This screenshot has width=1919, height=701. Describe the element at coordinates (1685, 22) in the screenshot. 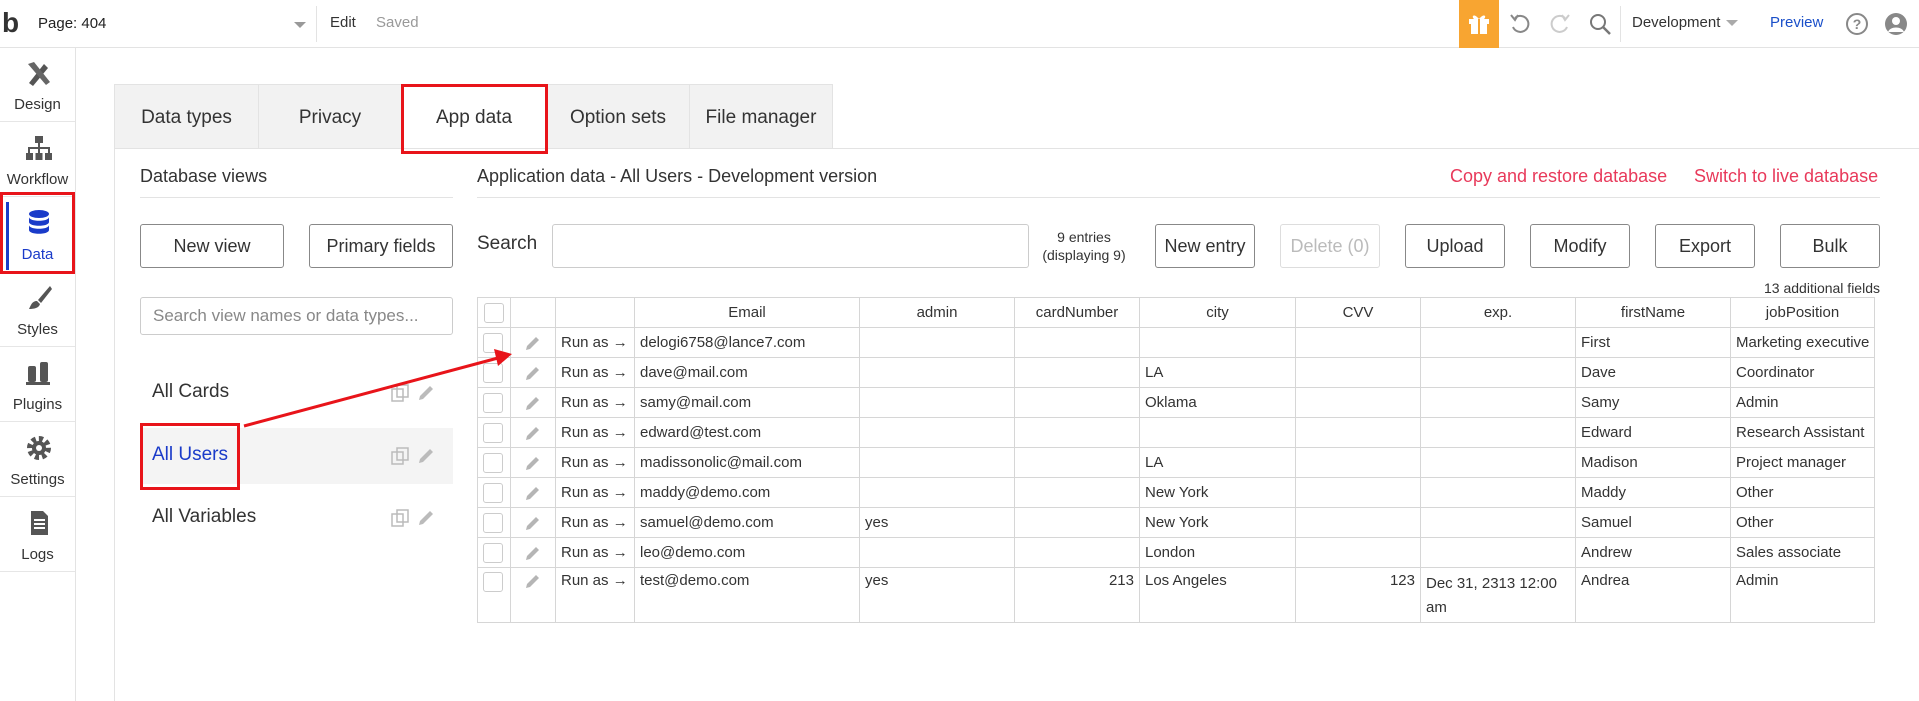

I see `environment-dropdown: Development` at that location.